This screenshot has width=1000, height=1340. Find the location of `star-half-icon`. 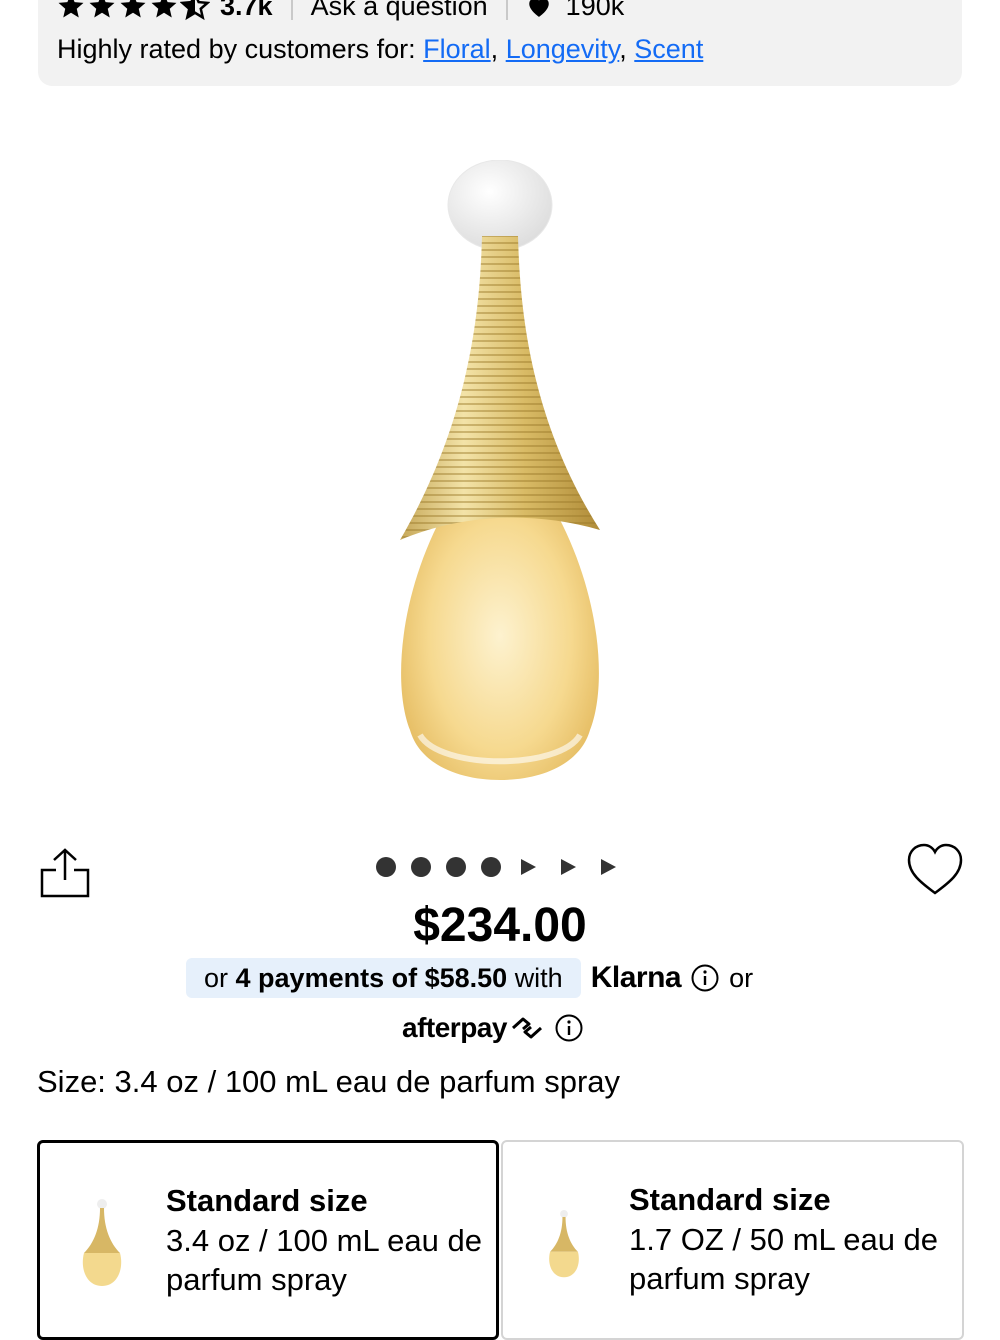

star-half-icon is located at coordinates (195, 10).